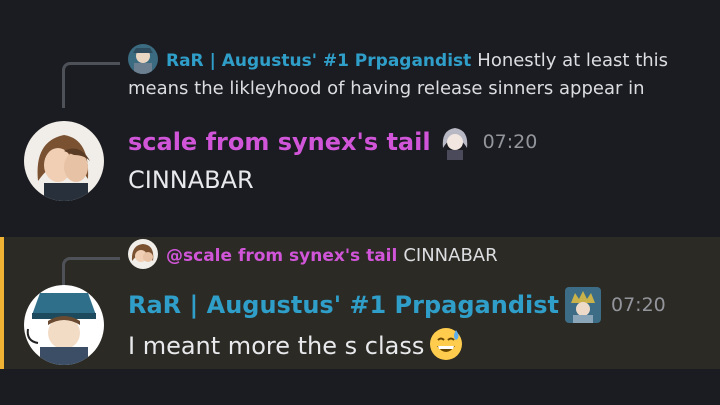 Image resolution: width=720 pixels, height=405 pixels. I want to click on crown-role-icon, so click(582, 305).